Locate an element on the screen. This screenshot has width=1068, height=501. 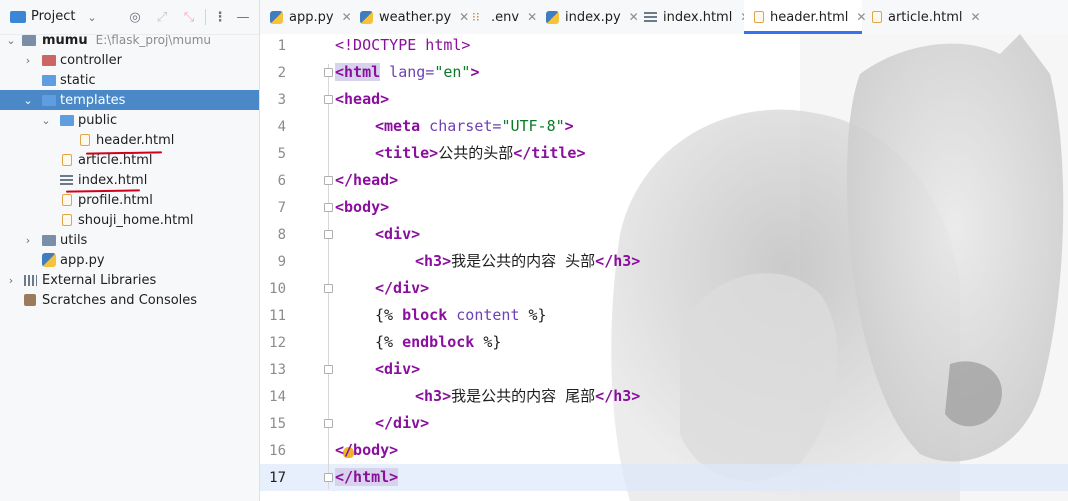
code-line-15: </div> is located at coordinates (402, 423).